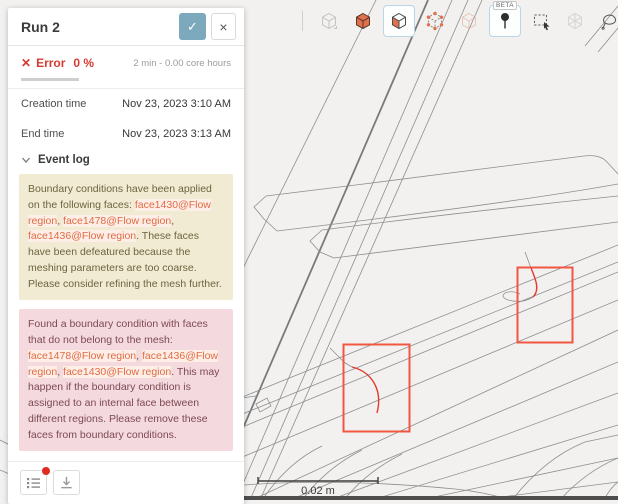  Describe the element at coordinates (223, 26) in the screenshot. I see `close-button: ×` at that location.